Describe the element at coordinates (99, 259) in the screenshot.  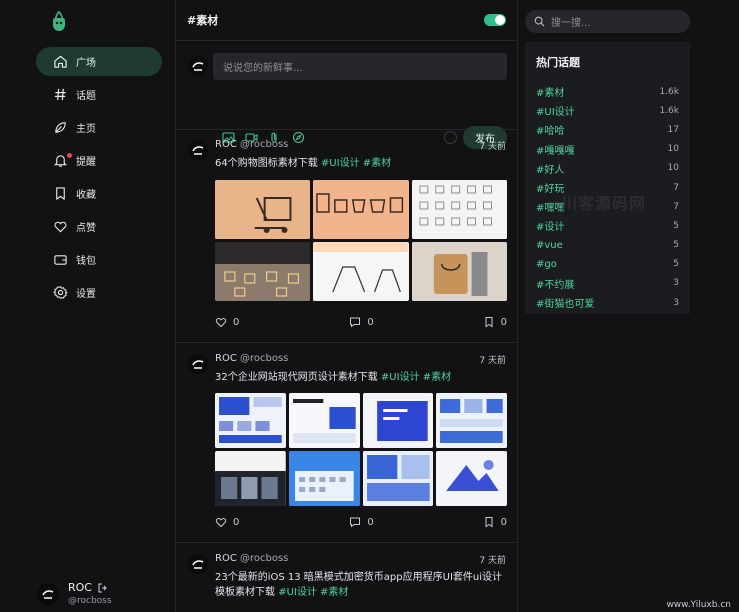
I see `nav-item-wallet: 钱包` at that location.